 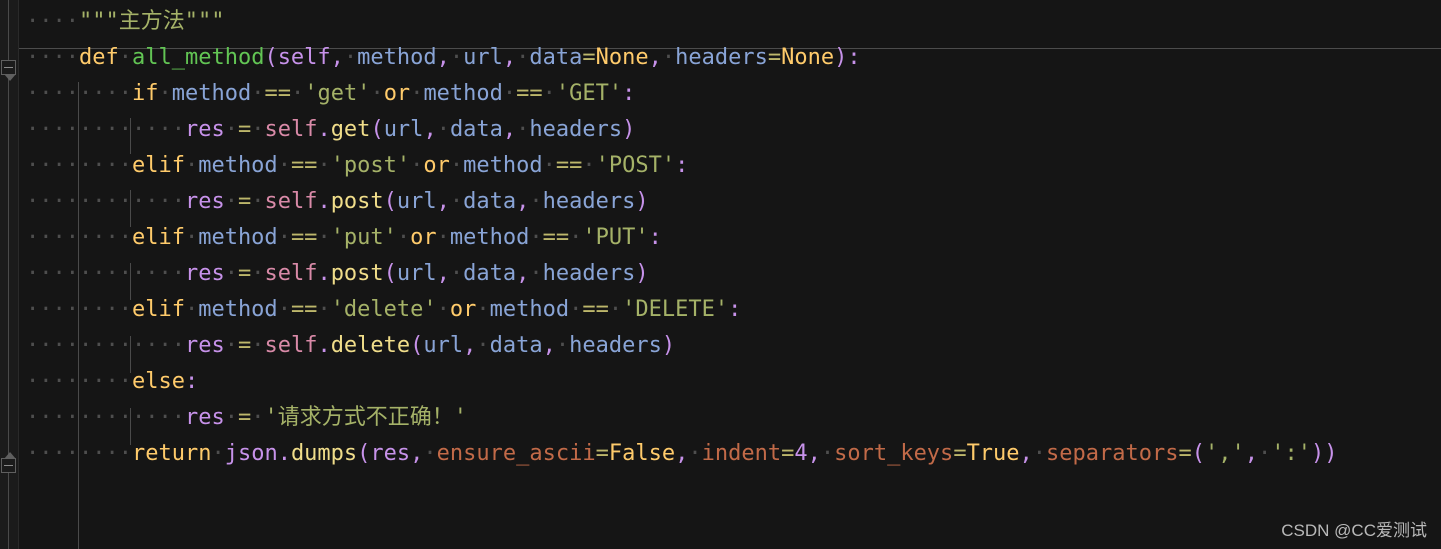 What do you see at coordinates (363, 237) in the screenshot?
I see `code-token: 'put'` at bounding box center [363, 237].